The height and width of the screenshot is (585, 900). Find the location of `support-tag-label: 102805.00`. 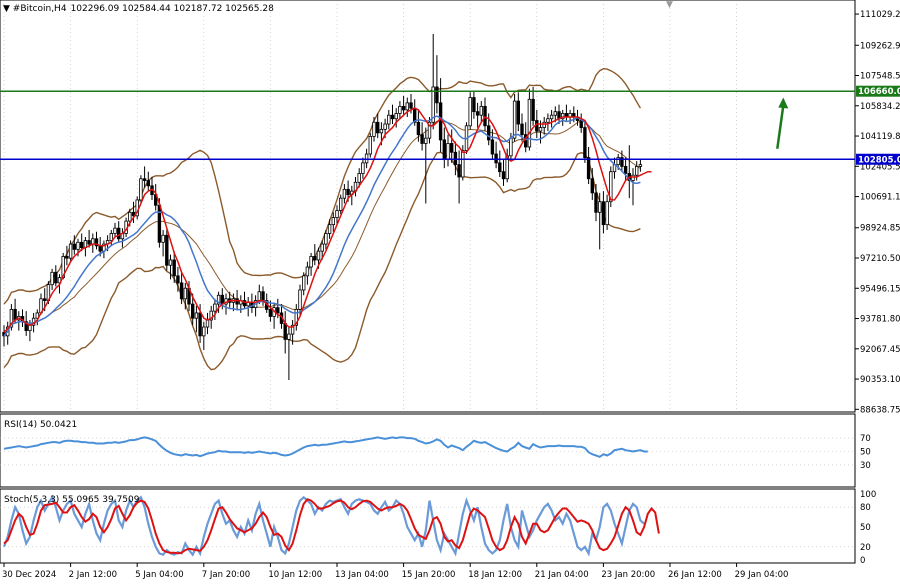

support-tag-label: 102805.00 is located at coordinates (879, 160).